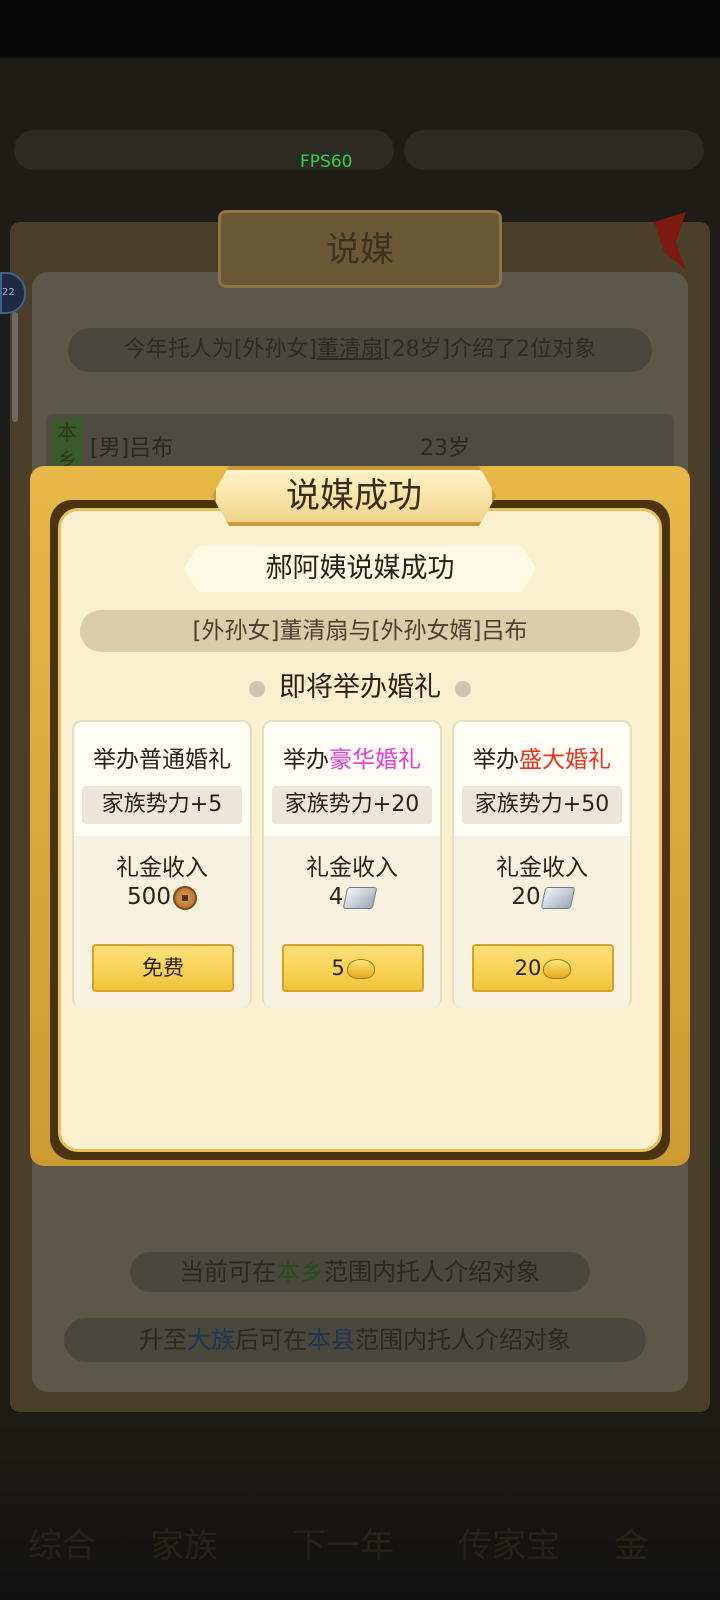 The width and height of the screenshot is (720, 1600). What do you see at coordinates (15, 367) in the screenshot?
I see `scrollbar` at bounding box center [15, 367].